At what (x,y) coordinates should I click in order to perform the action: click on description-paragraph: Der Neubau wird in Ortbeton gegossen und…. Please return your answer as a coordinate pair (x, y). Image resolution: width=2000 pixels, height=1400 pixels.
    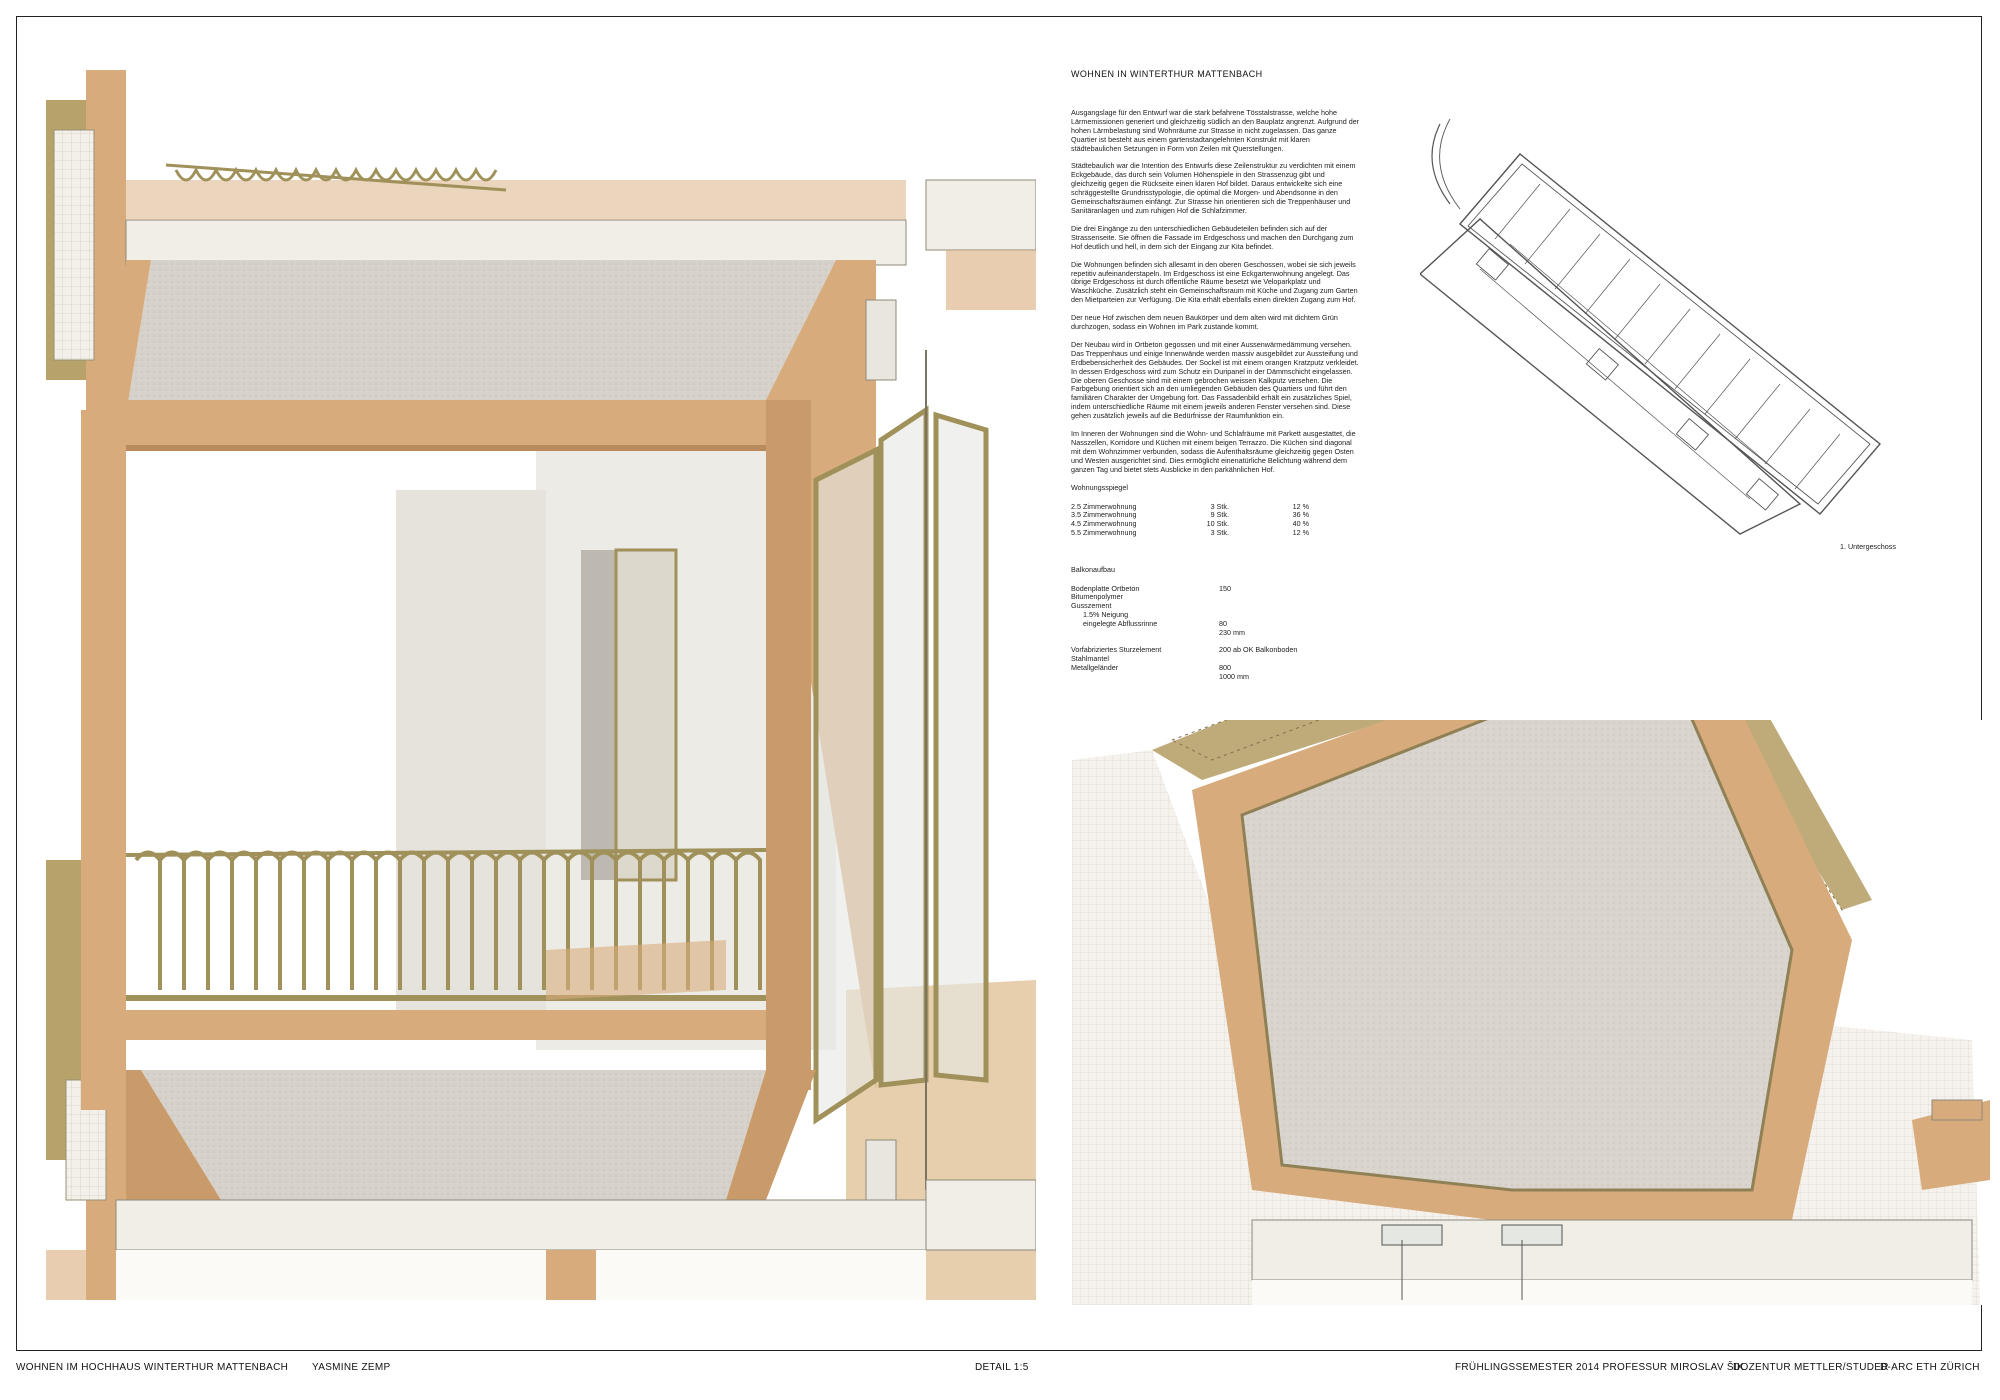
    Looking at the image, I should click on (1215, 380).